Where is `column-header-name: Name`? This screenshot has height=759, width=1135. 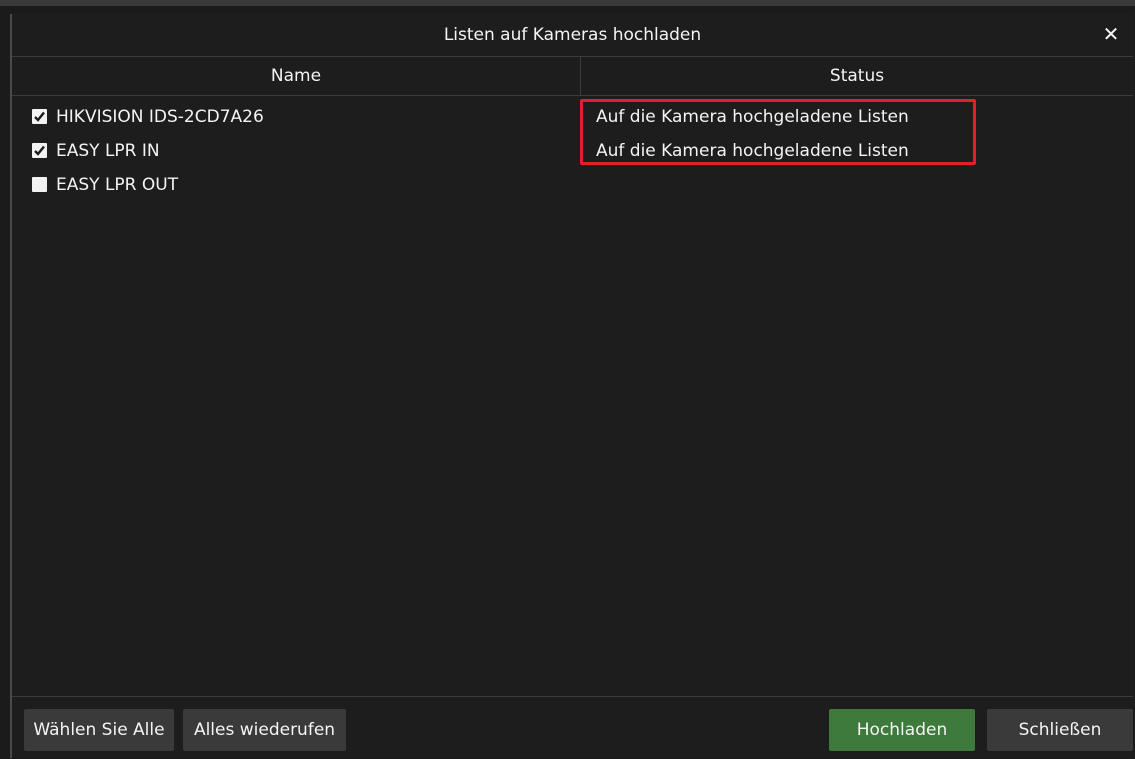 column-header-name: Name is located at coordinates (296, 76).